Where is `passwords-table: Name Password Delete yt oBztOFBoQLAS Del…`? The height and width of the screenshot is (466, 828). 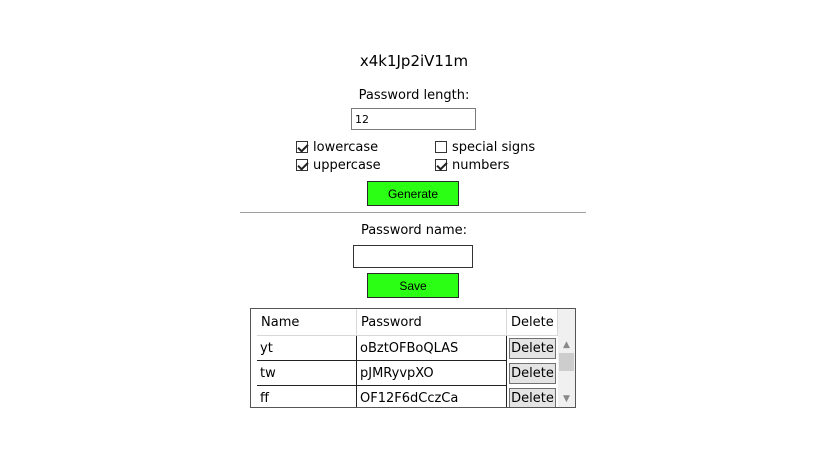 passwords-table: Name Password Delete yt oBztOFBoQLAS Del… is located at coordinates (413, 358).